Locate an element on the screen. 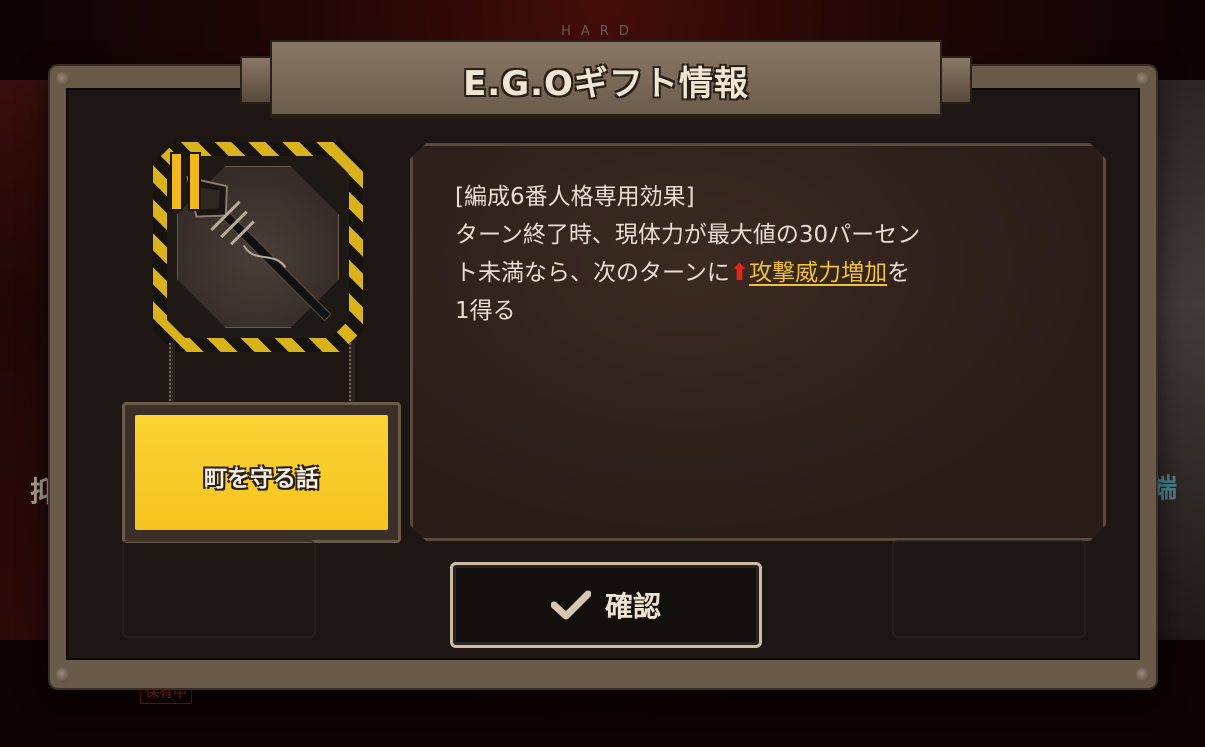 This screenshot has width=1205, height=747. description-line: ト未満なら、次のターンに⬆攻撃威力増加を is located at coordinates (755, 273).